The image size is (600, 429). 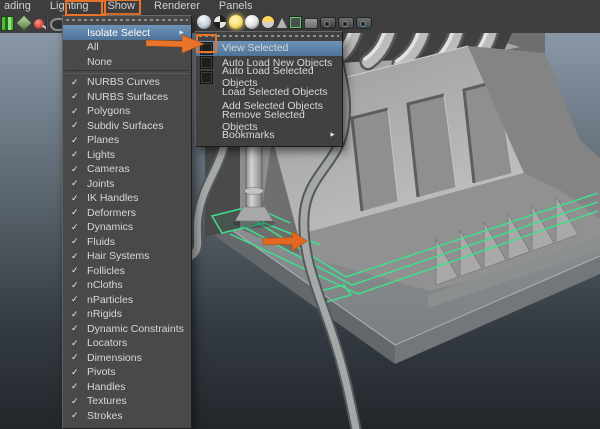 What do you see at coordinates (268, 22) in the screenshot?
I see `material-sphere-icon` at bounding box center [268, 22].